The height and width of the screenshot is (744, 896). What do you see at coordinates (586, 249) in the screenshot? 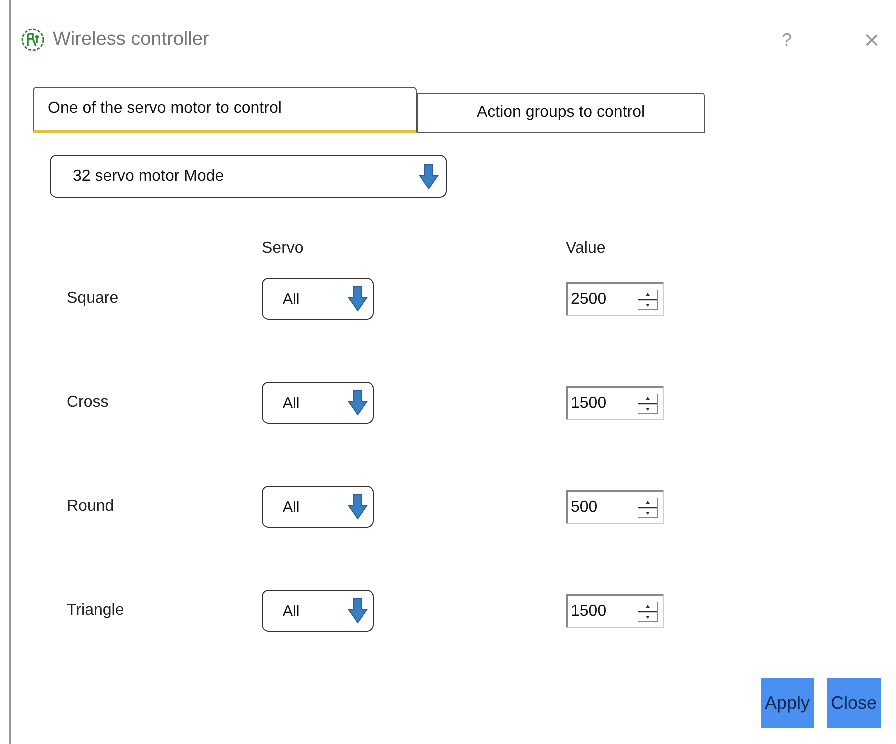
I see `column-header: Value` at bounding box center [586, 249].